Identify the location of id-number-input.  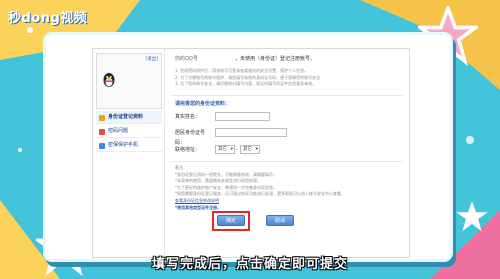
(251, 132).